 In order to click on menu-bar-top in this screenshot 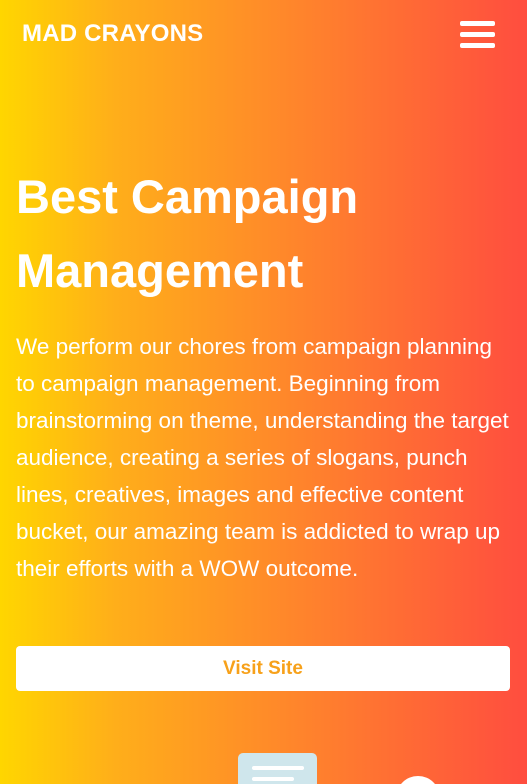, I will do `click(477, 23)`.